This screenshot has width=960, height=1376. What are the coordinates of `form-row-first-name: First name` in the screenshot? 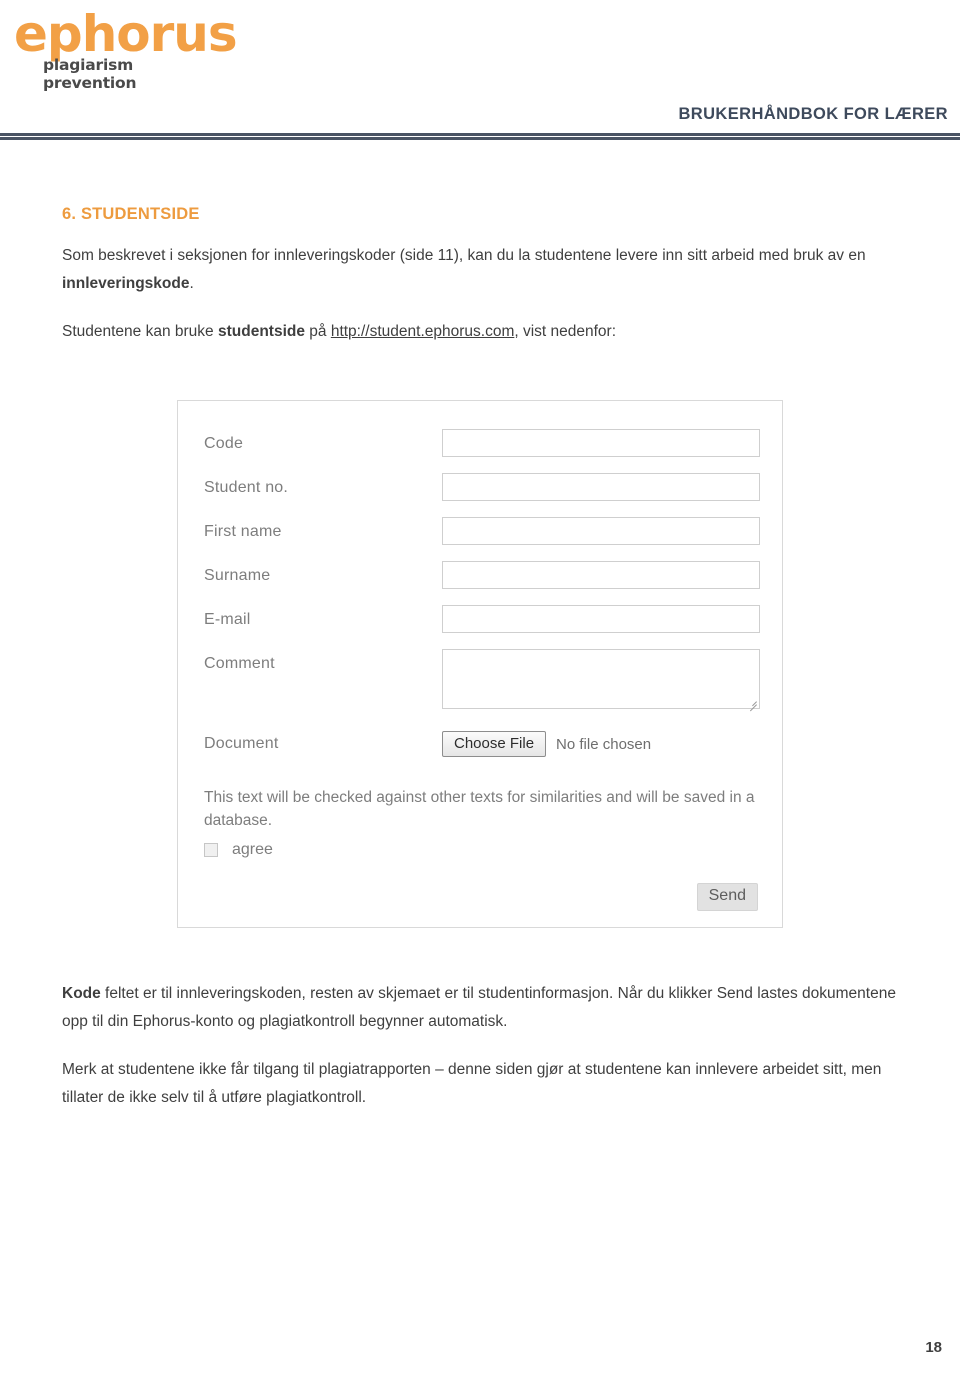 It's located at (480, 537).